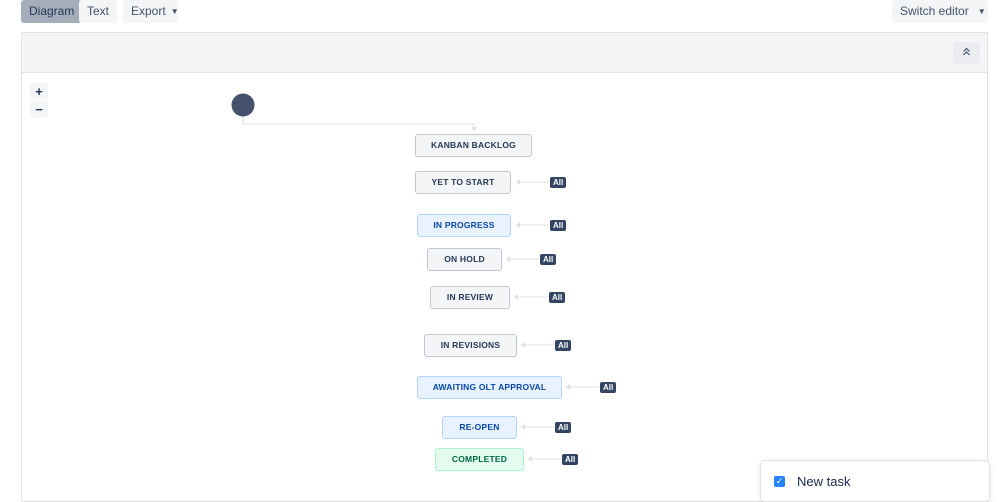 This screenshot has width=998, height=502. Describe the element at coordinates (470, 297) in the screenshot. I see `status-in-review: IN REVIEW` at that location.